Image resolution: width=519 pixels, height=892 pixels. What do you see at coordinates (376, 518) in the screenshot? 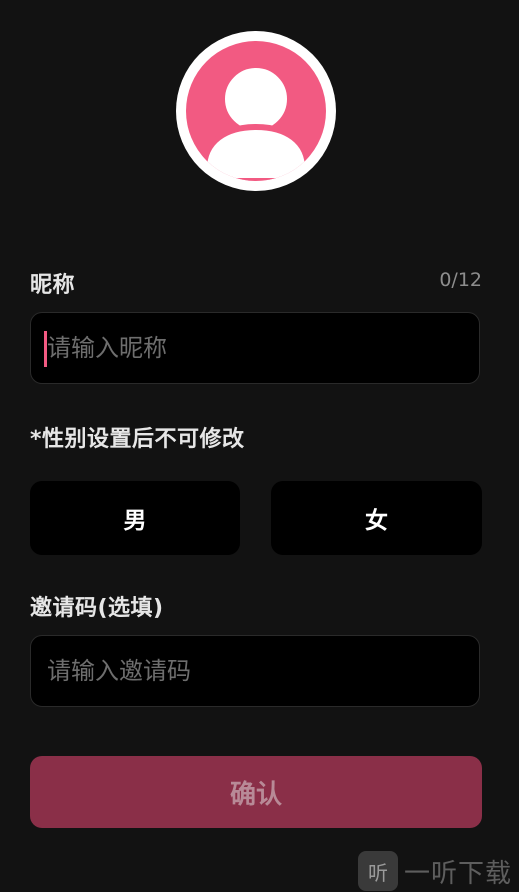
I see `female-button: 女` at bounding box center [376, 518].